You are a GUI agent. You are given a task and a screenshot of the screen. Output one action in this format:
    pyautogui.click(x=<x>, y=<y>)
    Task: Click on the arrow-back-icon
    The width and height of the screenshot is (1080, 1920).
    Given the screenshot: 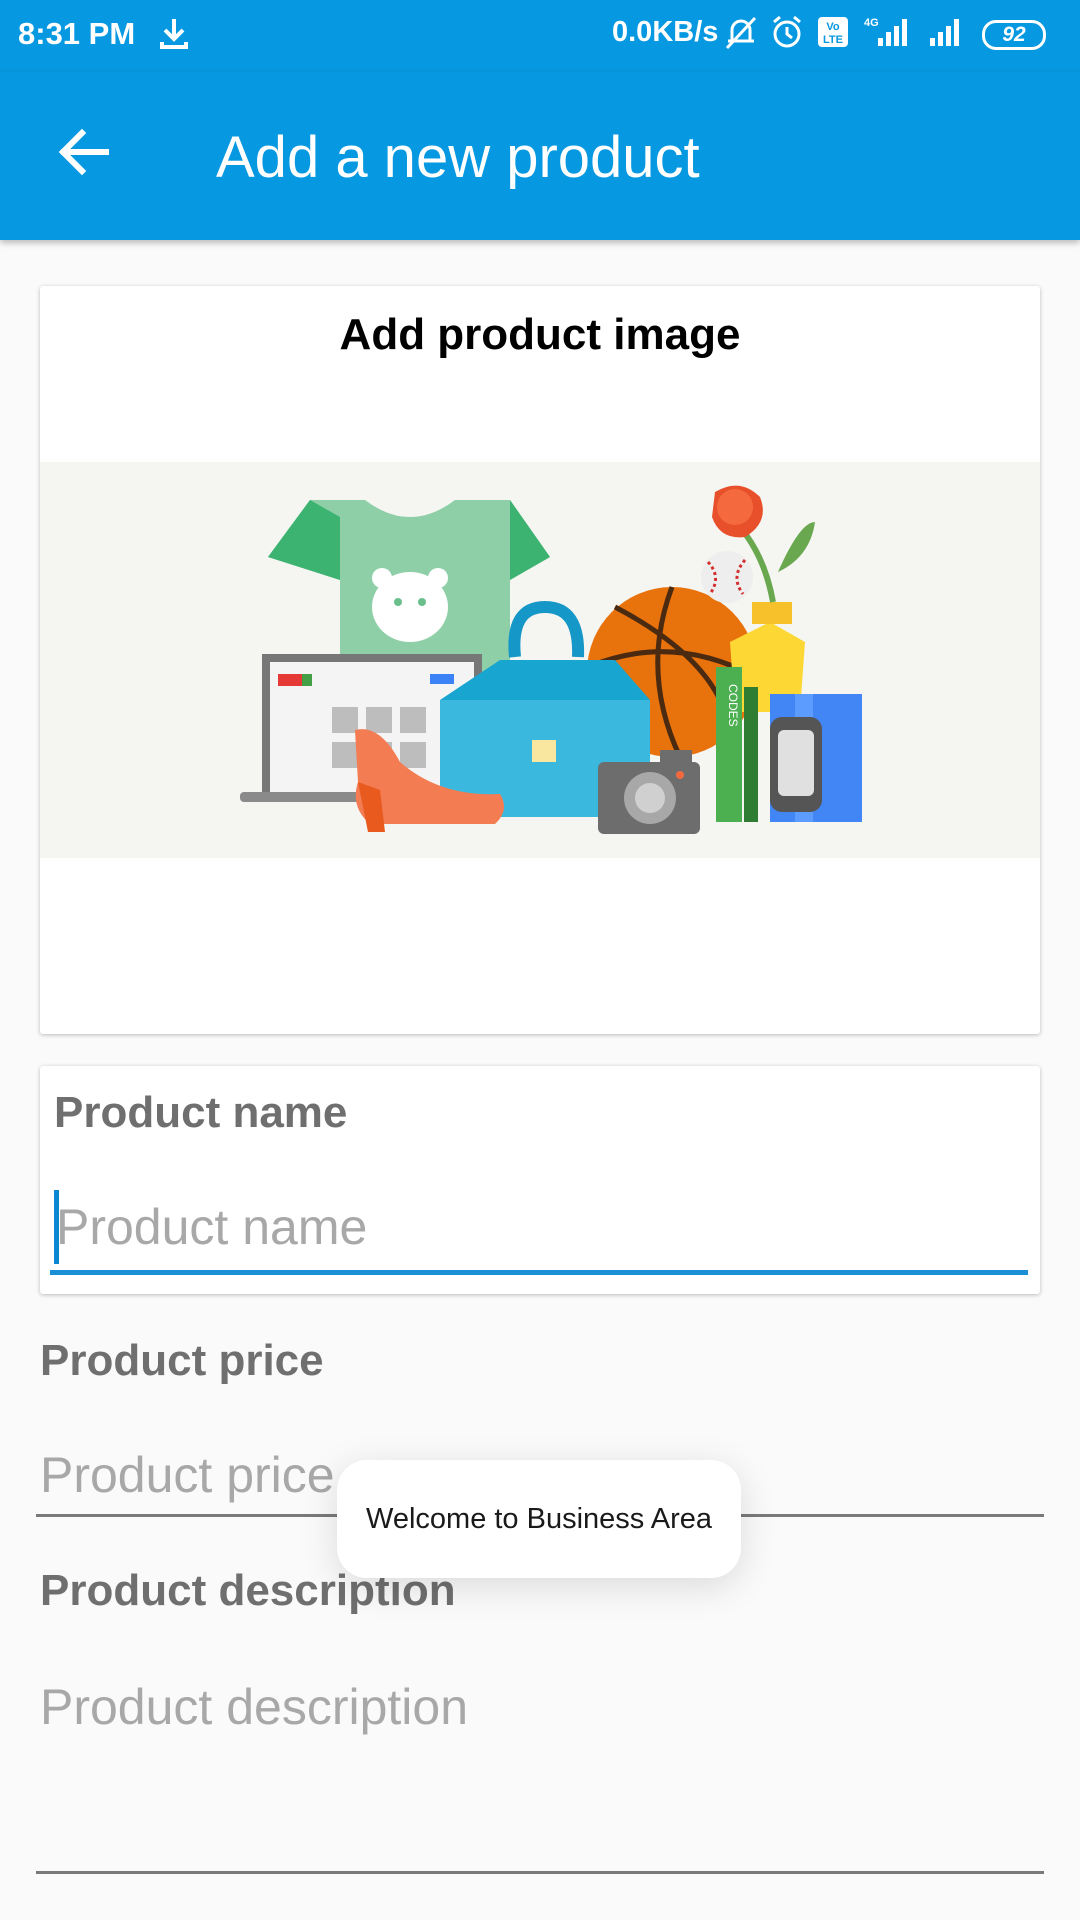 What is the action you would take?
    pyautogui.click(x=84, y=152)
    